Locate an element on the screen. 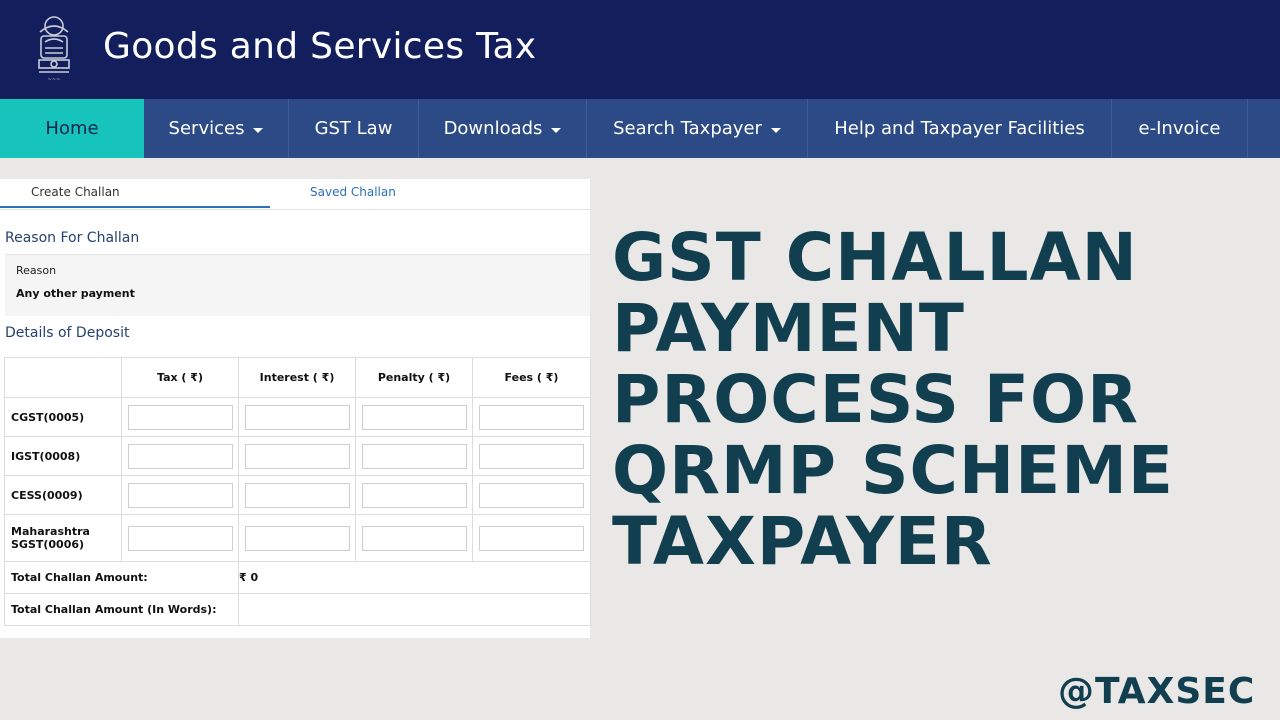 This screenshot has height=720, width=1280. sgst-penalty-input is located at coordinates (414, 538).